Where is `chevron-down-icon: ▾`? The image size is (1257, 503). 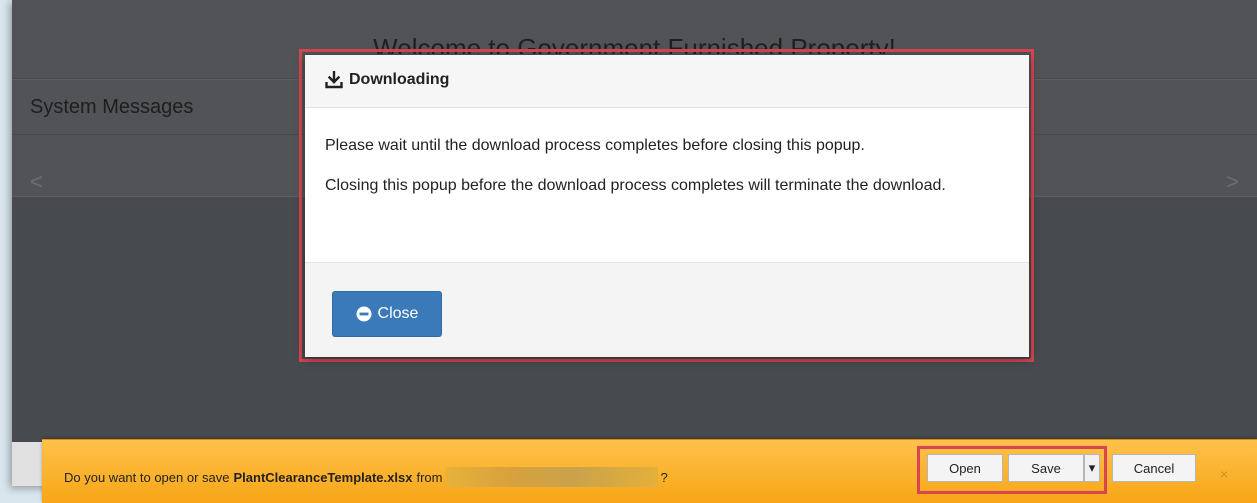 chevron-down-icon: ▾ is located at coordinates (1092, 467).